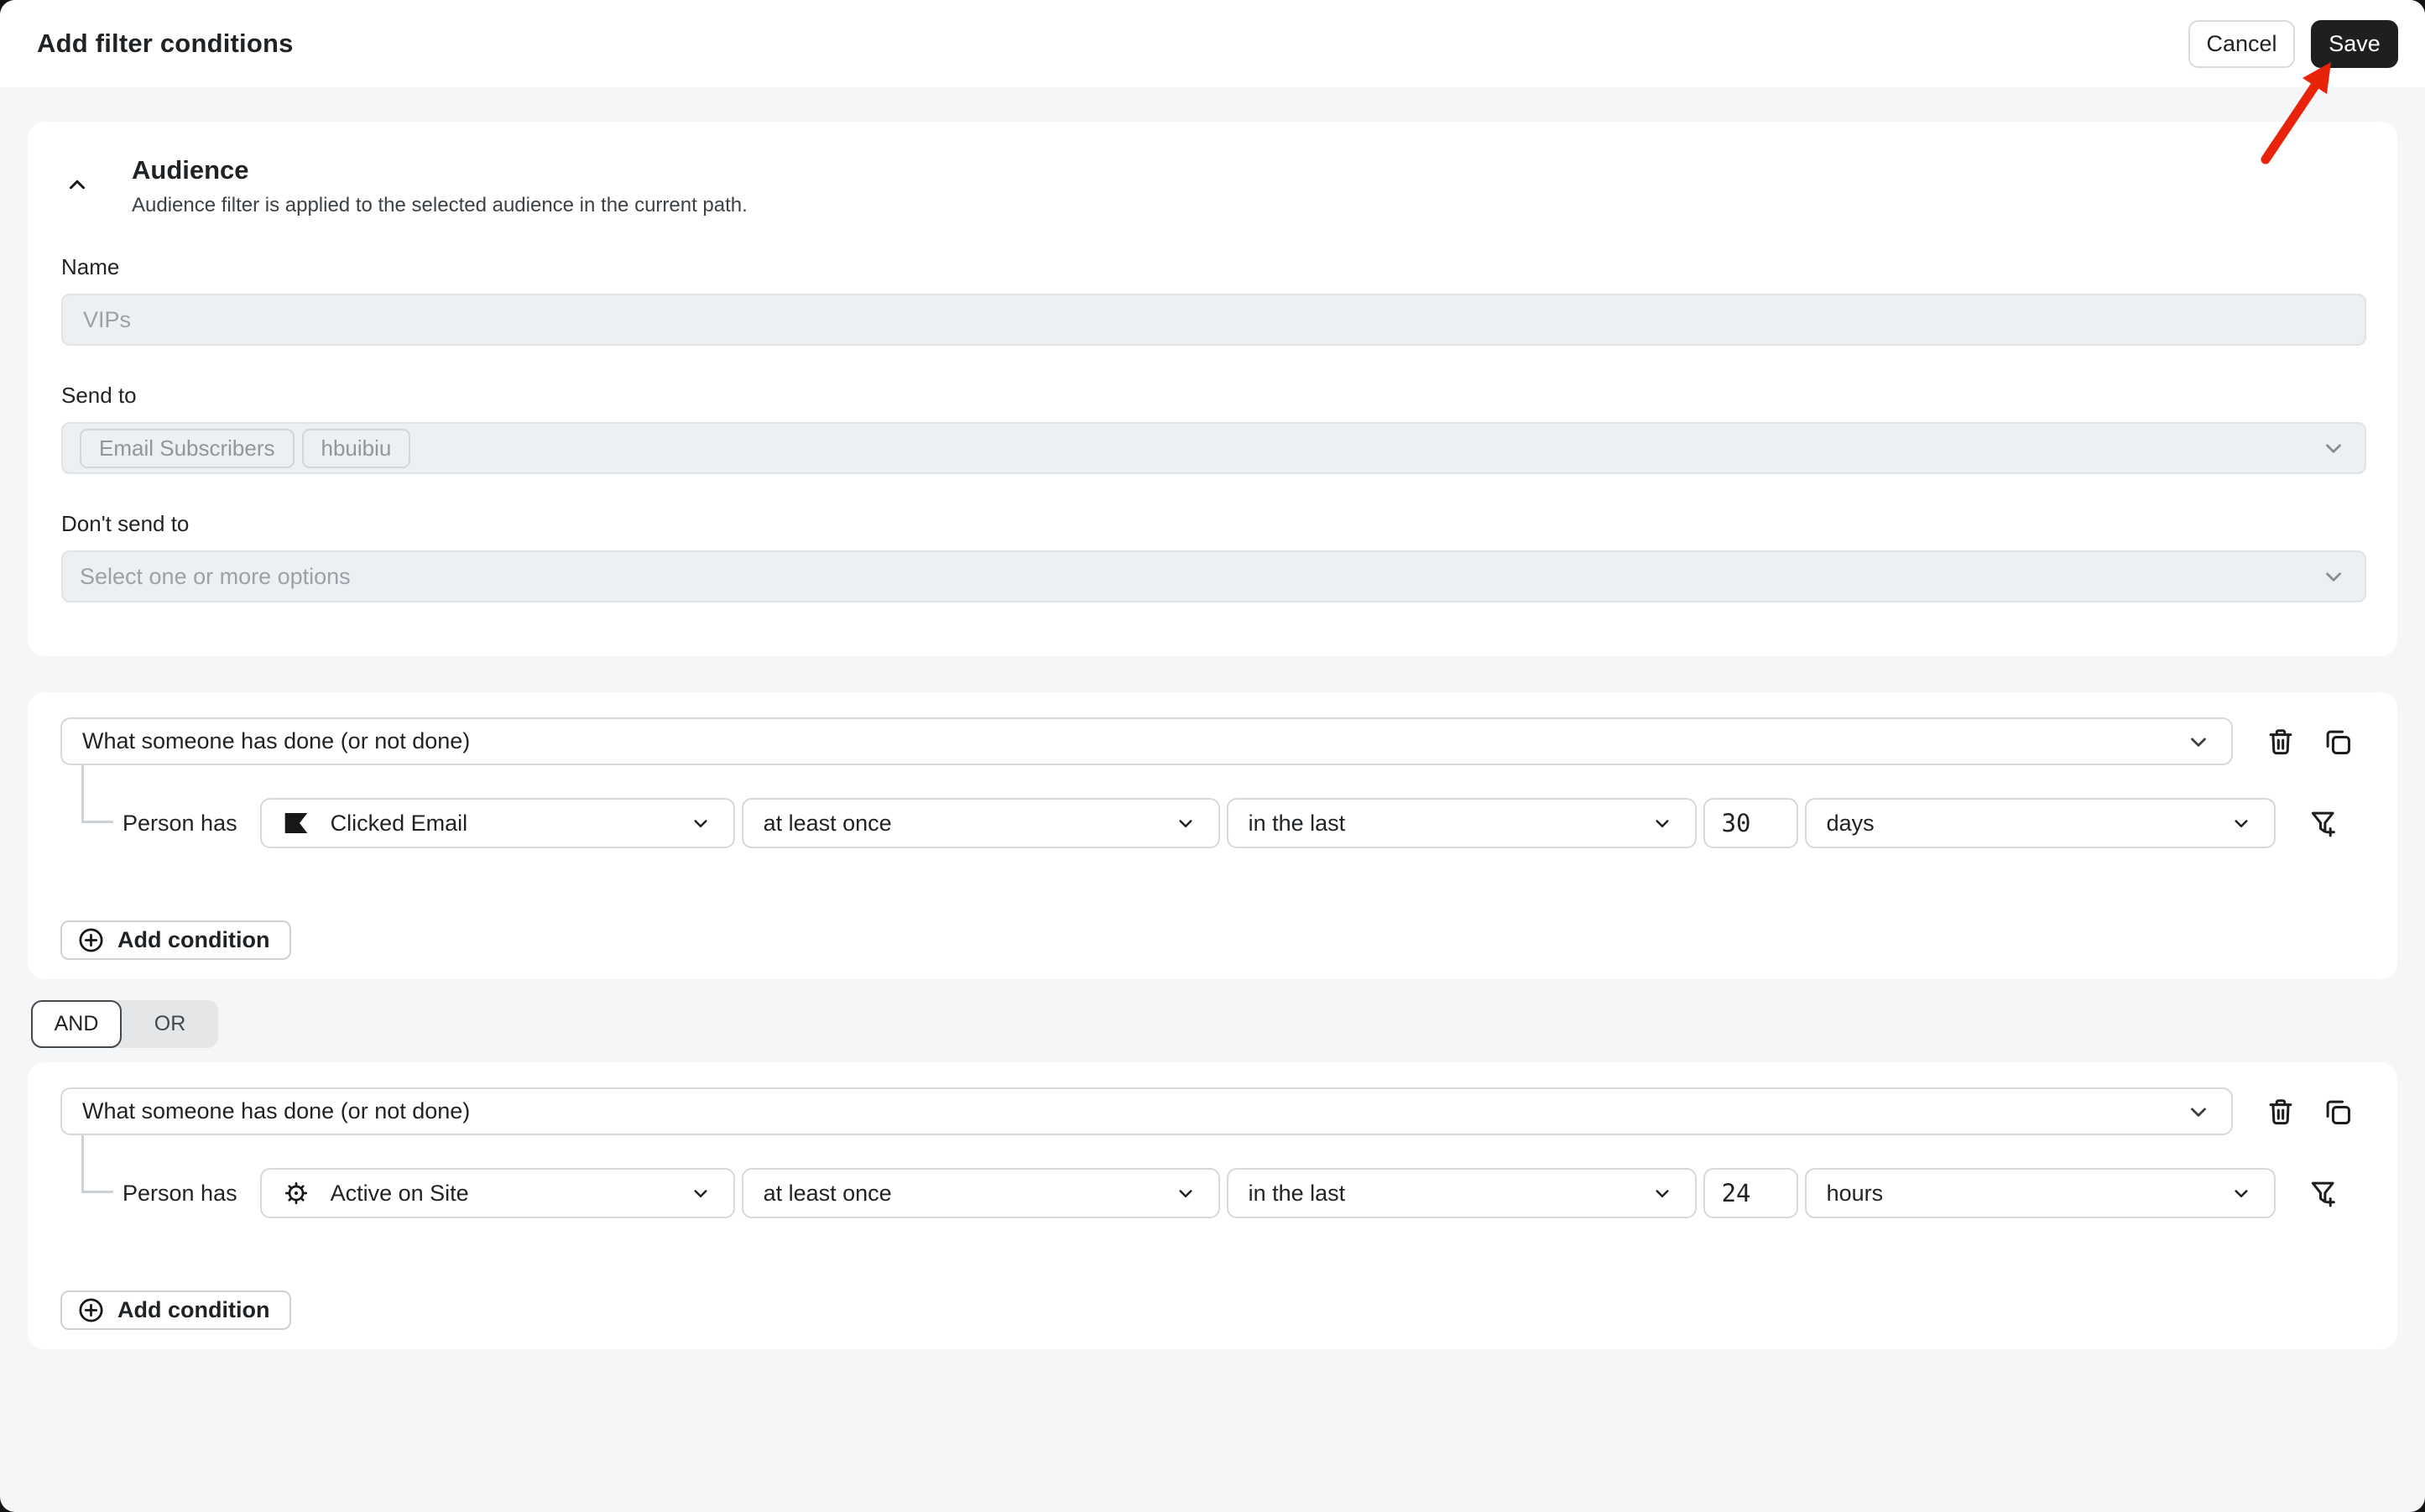 The image size is (2425, 1512). Describe the element at coordinates (165, 43) in the screenshot. I see `page-title: Add filter conditions` at that location.